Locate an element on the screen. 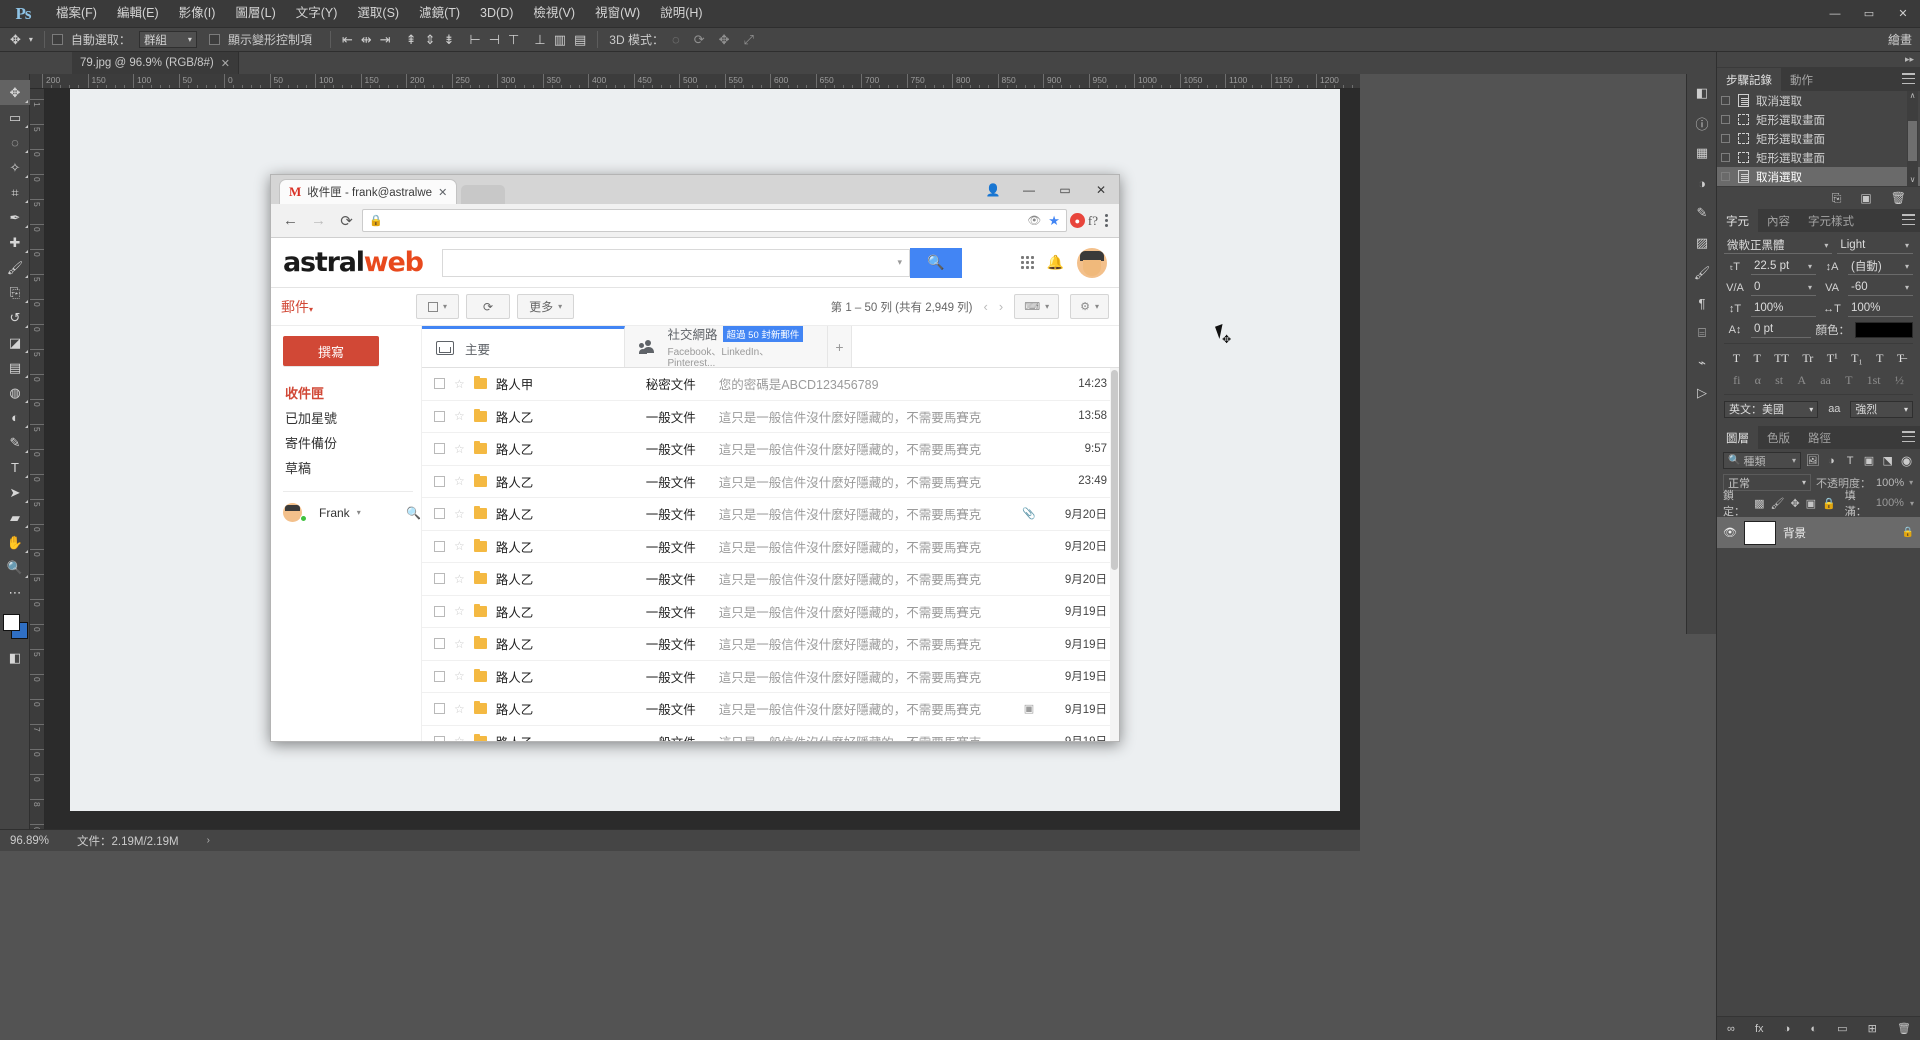 This screenshot has height=1040, width=1920. delete-layer-icon: 🗑 is located at coordinates (1904, 1028).